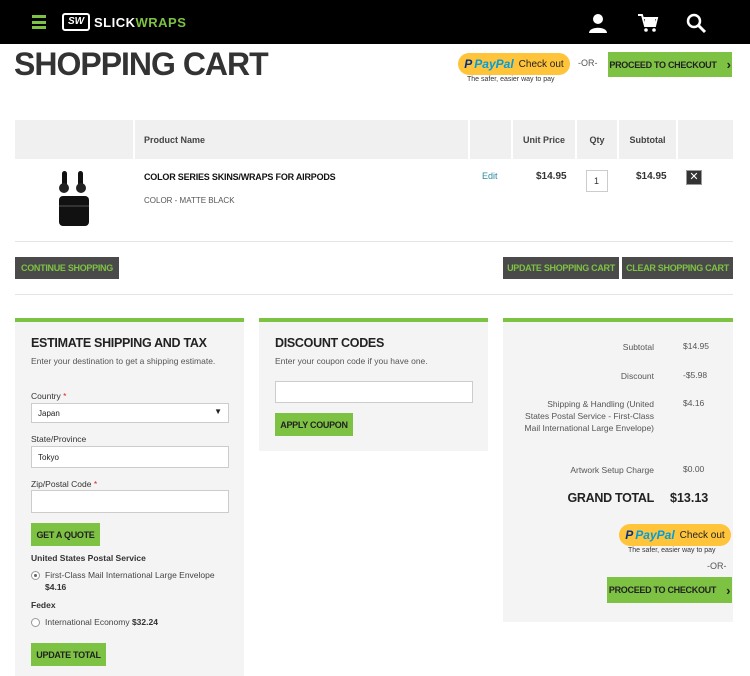  I want to click on close-icon: ✕, so click(694, 177).